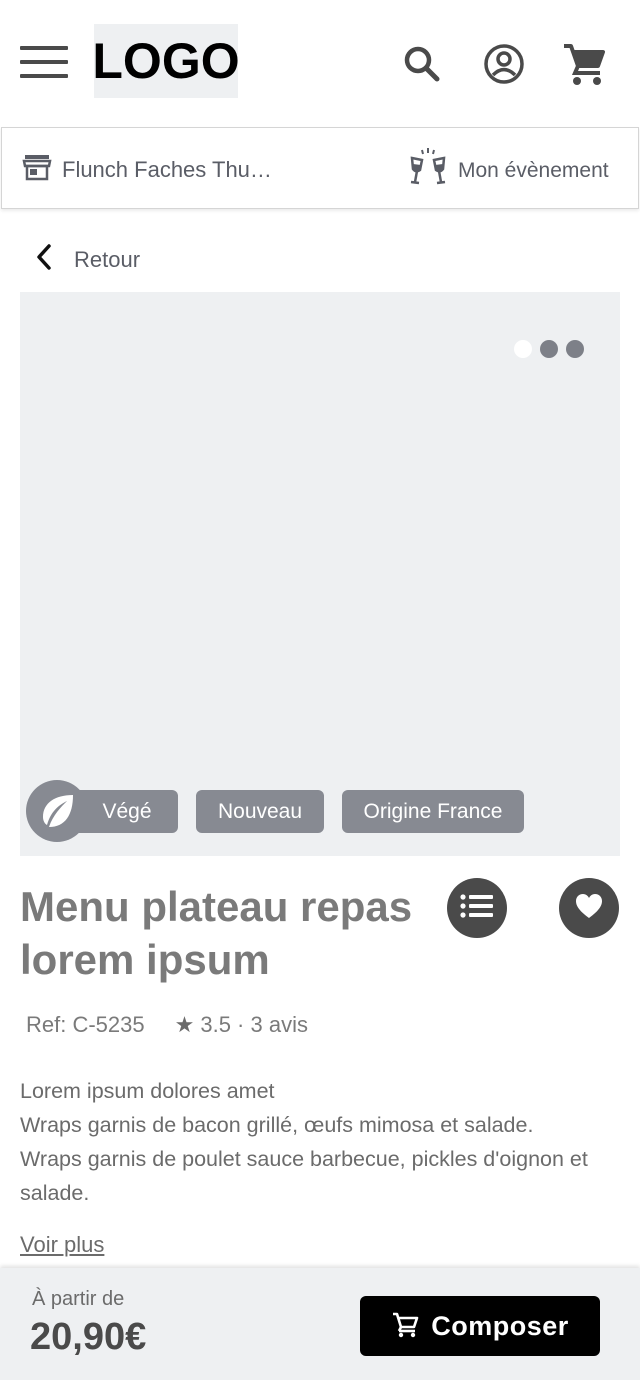 The width and height of the screenshot is (640, 1380). What do you see at coordinates (254, 1024) in the screenshot?
I see `rating-text: 3.5 · 3 avis` at bounding box center [254, 1024].